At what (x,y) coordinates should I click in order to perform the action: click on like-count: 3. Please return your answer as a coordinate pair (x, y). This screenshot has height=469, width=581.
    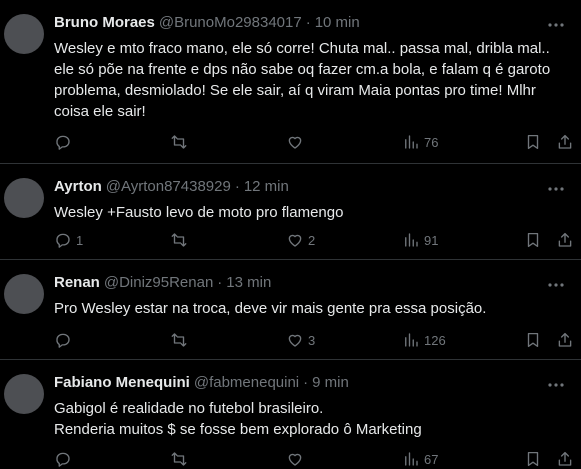
    Looking at the image, I should click on (312, 340).